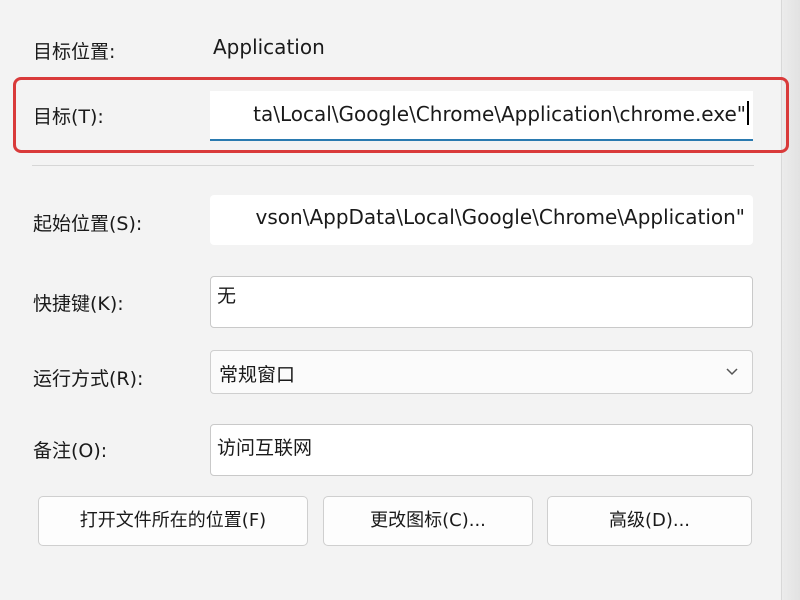 This screenshot has height=600, width=800. Describe the element at coordinates (481, 372) in the screenshot. I see `run-dropdown: 常规窗口` at that location.